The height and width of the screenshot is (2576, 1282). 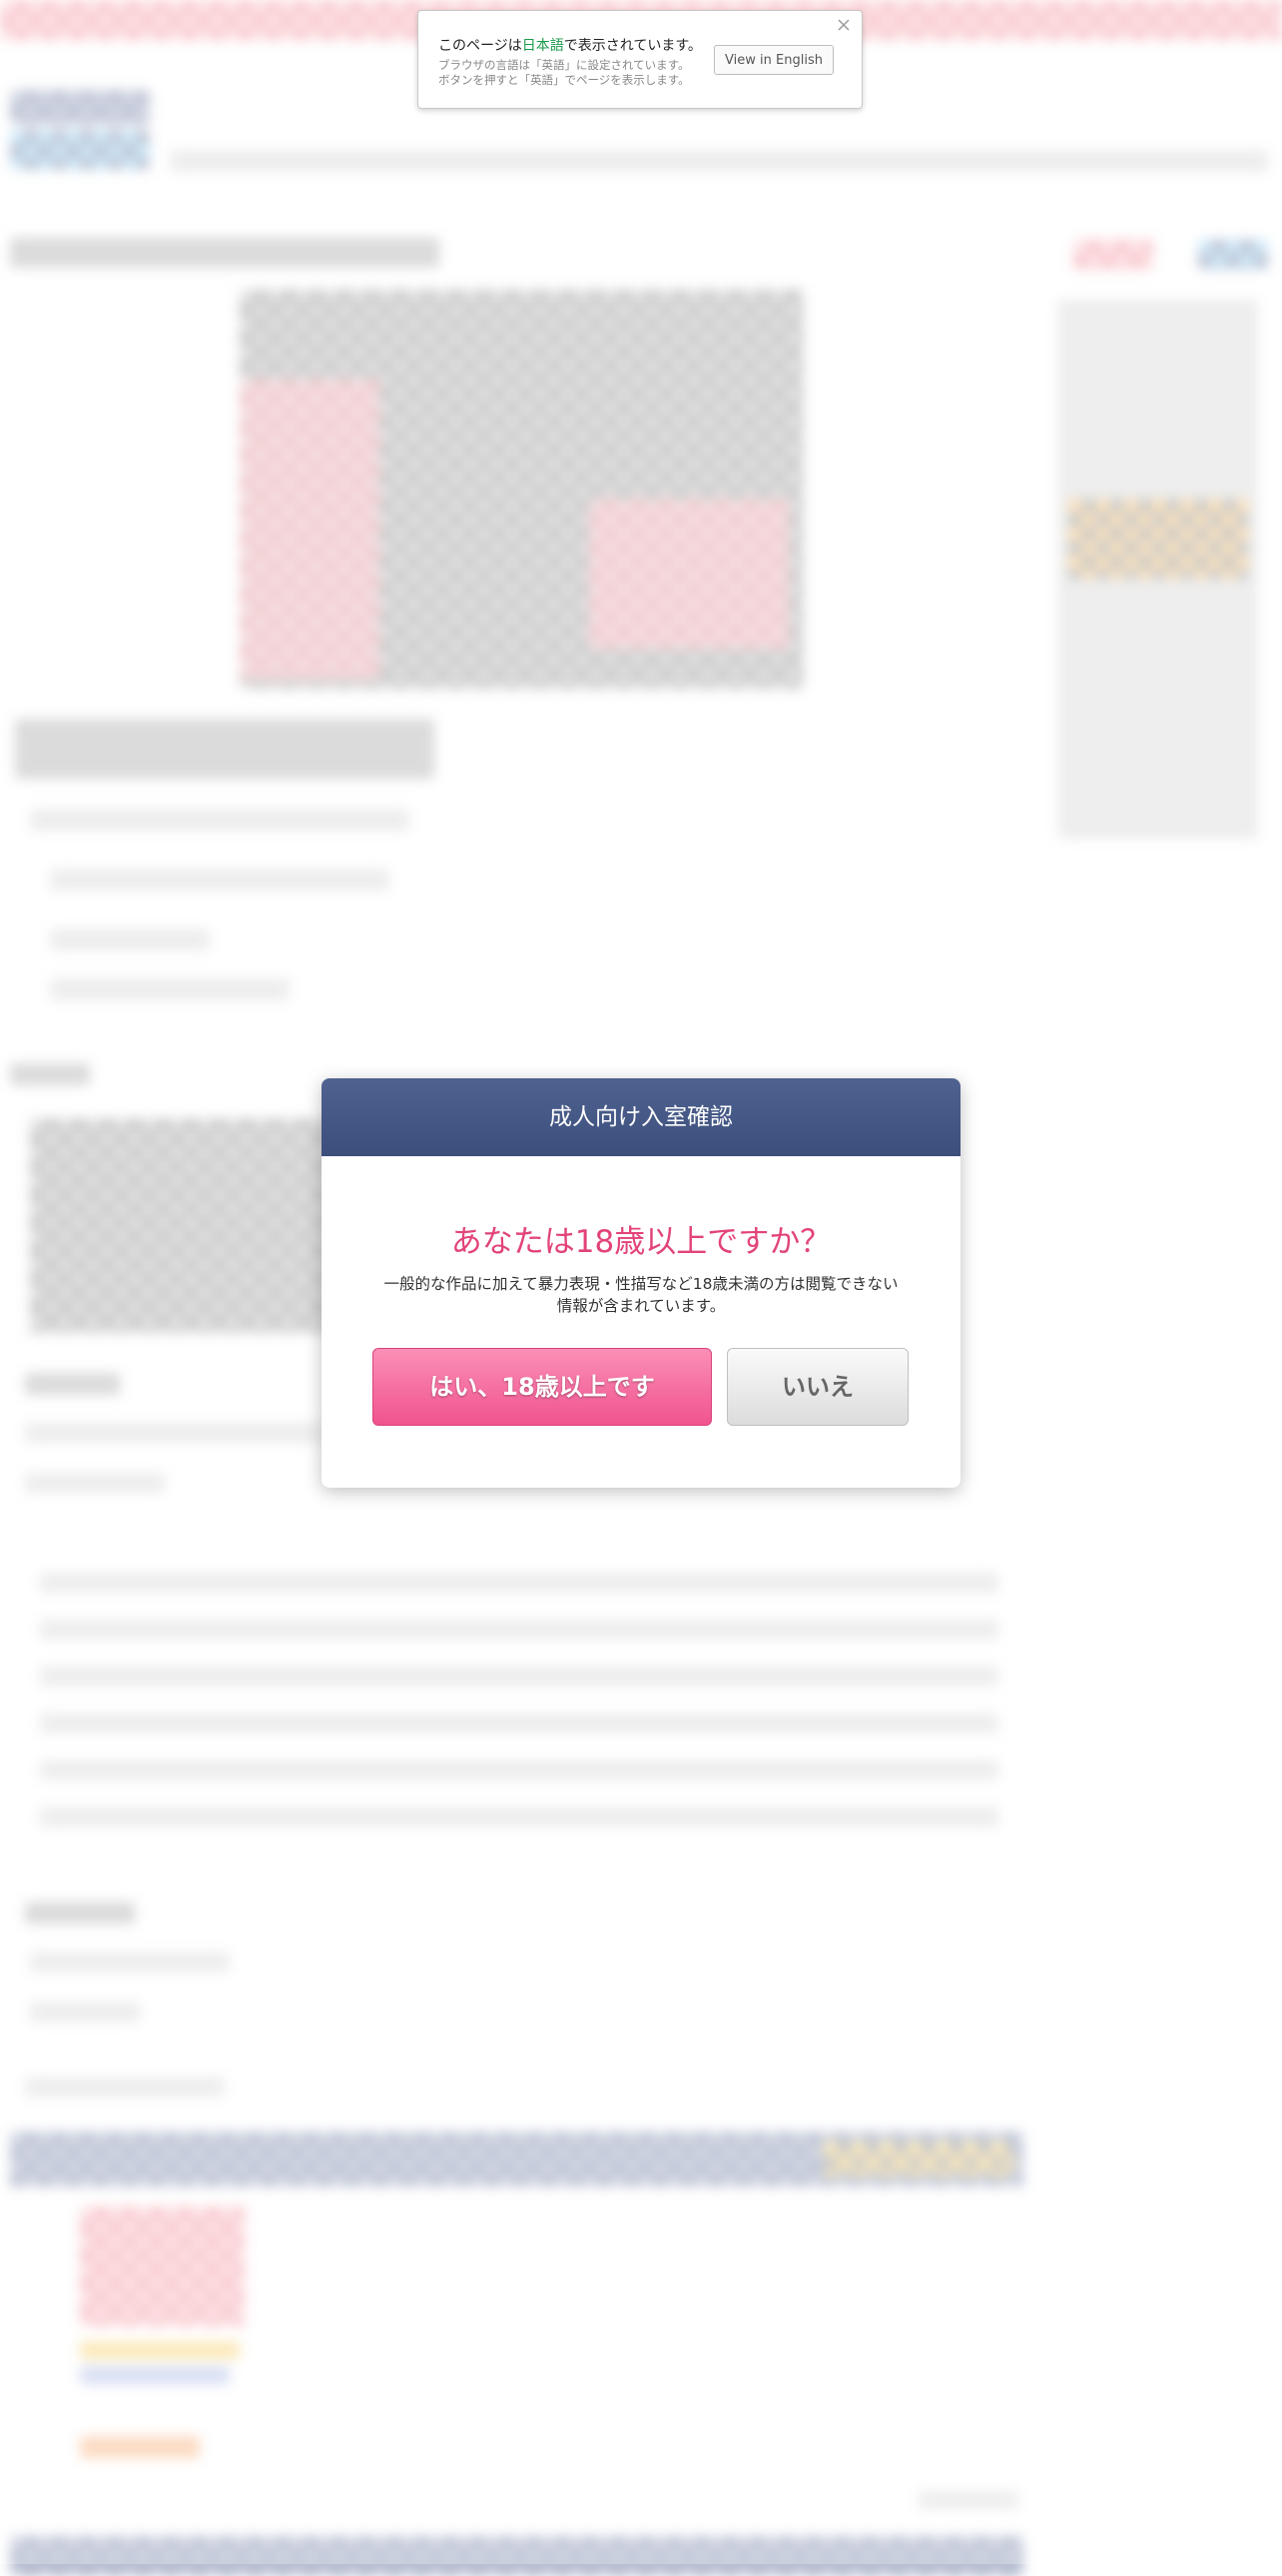 I want to click on current-language: 日本語, so click(x=543, y=46).